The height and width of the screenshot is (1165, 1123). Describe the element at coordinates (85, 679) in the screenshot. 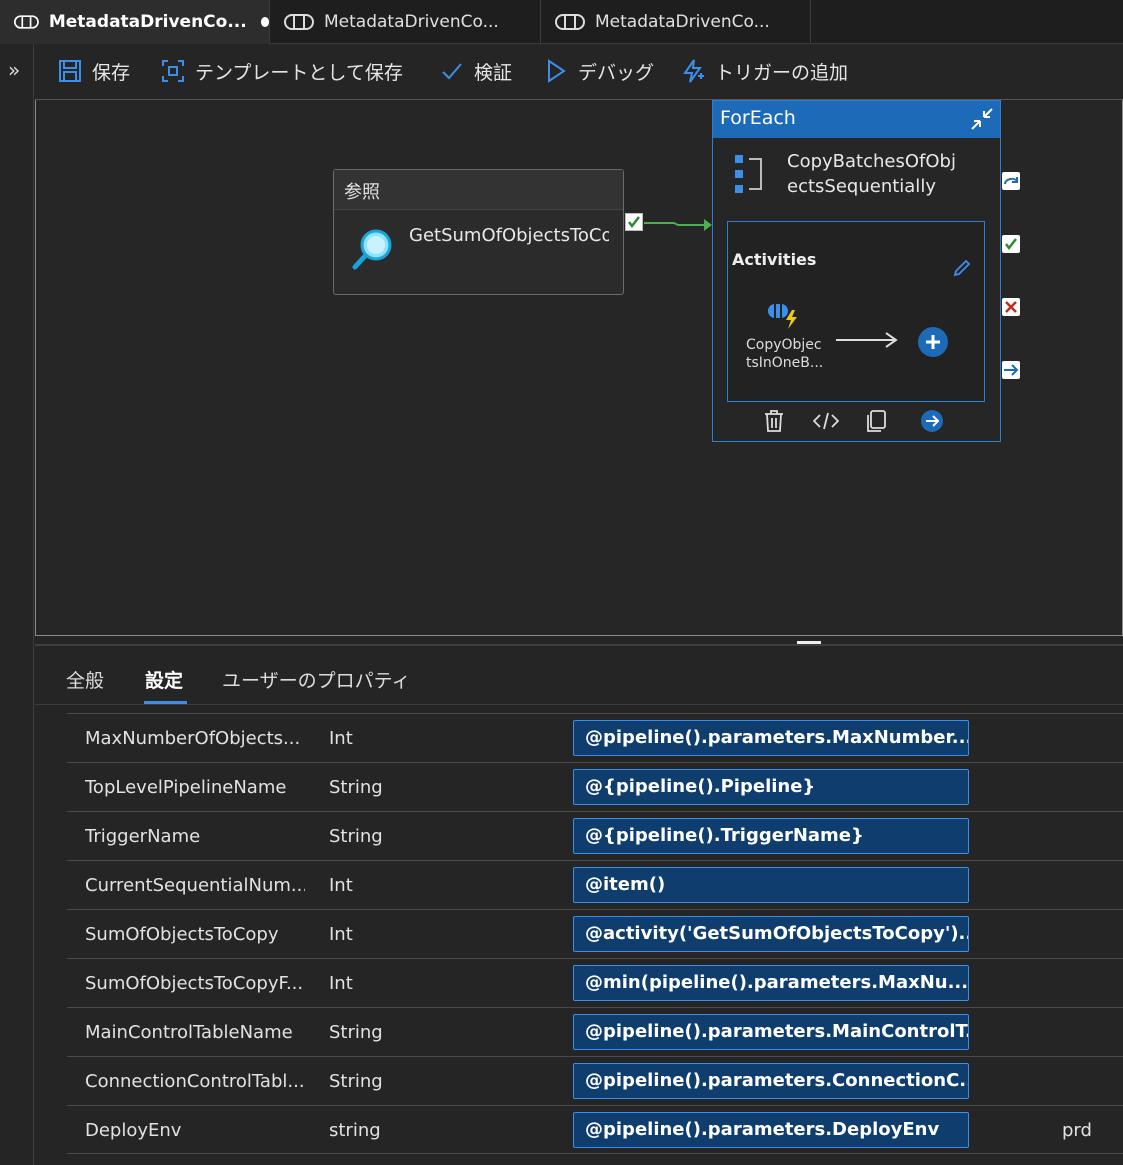

I see `tab-general: 全般` at that location.